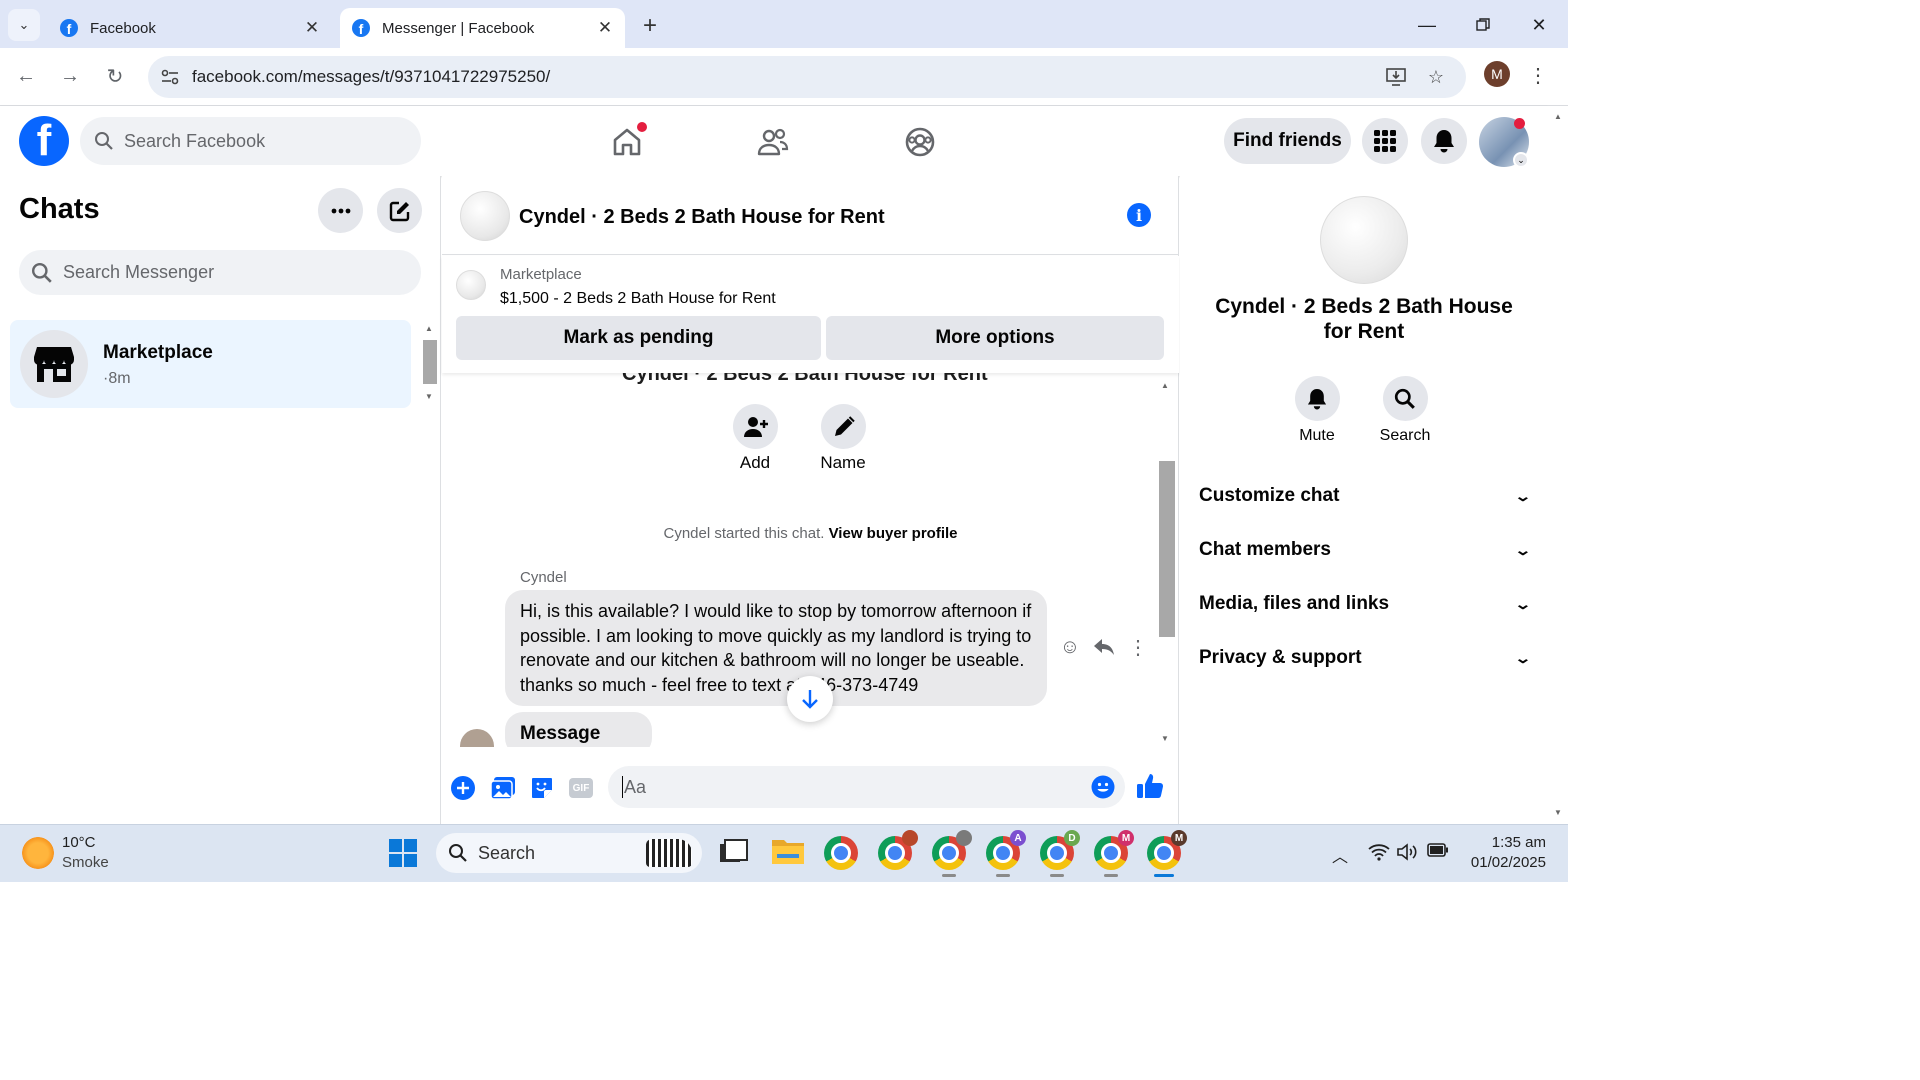  I want to click on mute-button: Mute, so click(1317, 410).